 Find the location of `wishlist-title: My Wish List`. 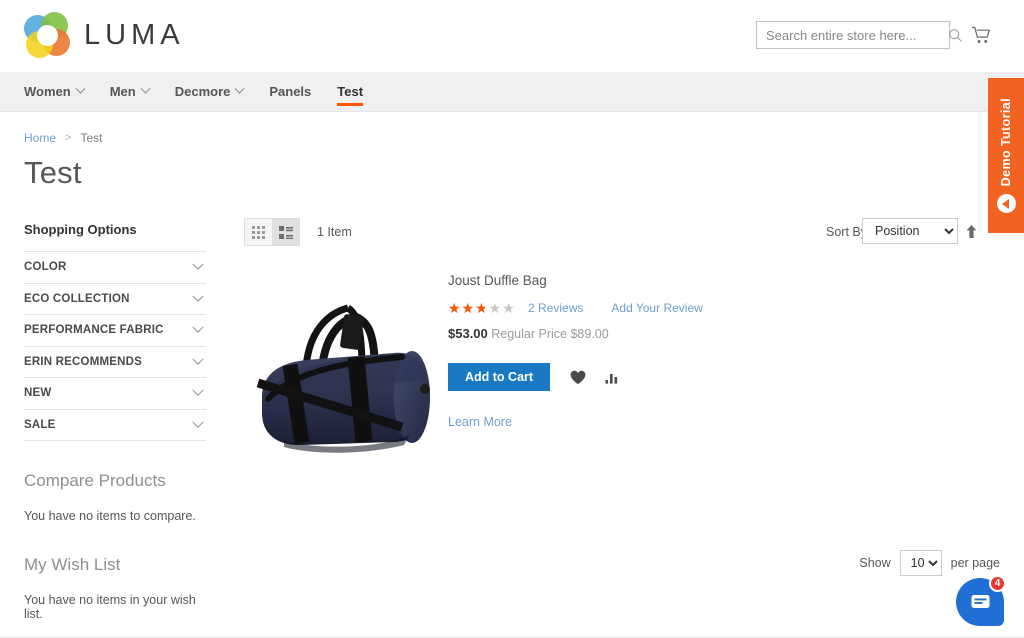

wishlist-title: My Wish List is located at coordinates (72, 564).